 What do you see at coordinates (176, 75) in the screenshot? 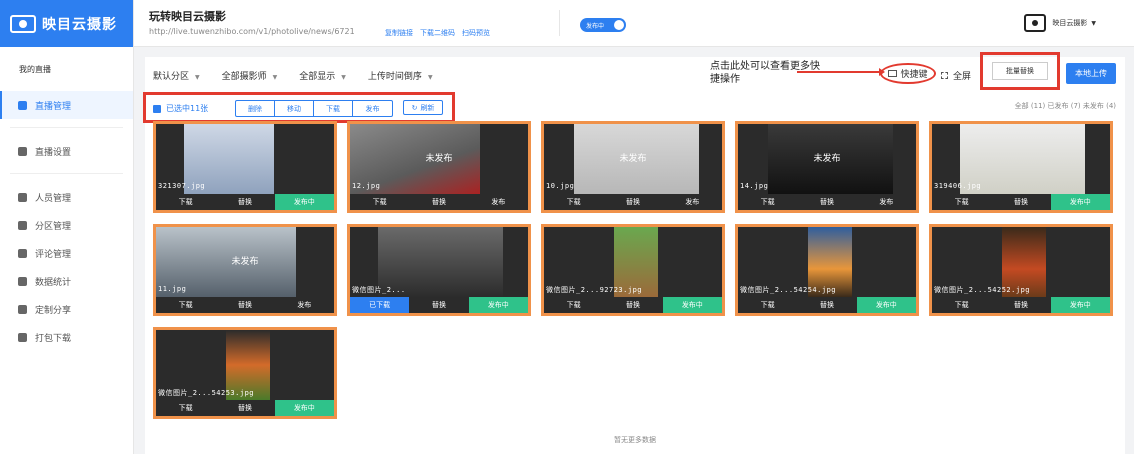
I see `filter-section: 默认分区 ▼` at bounding box center [176, 75].